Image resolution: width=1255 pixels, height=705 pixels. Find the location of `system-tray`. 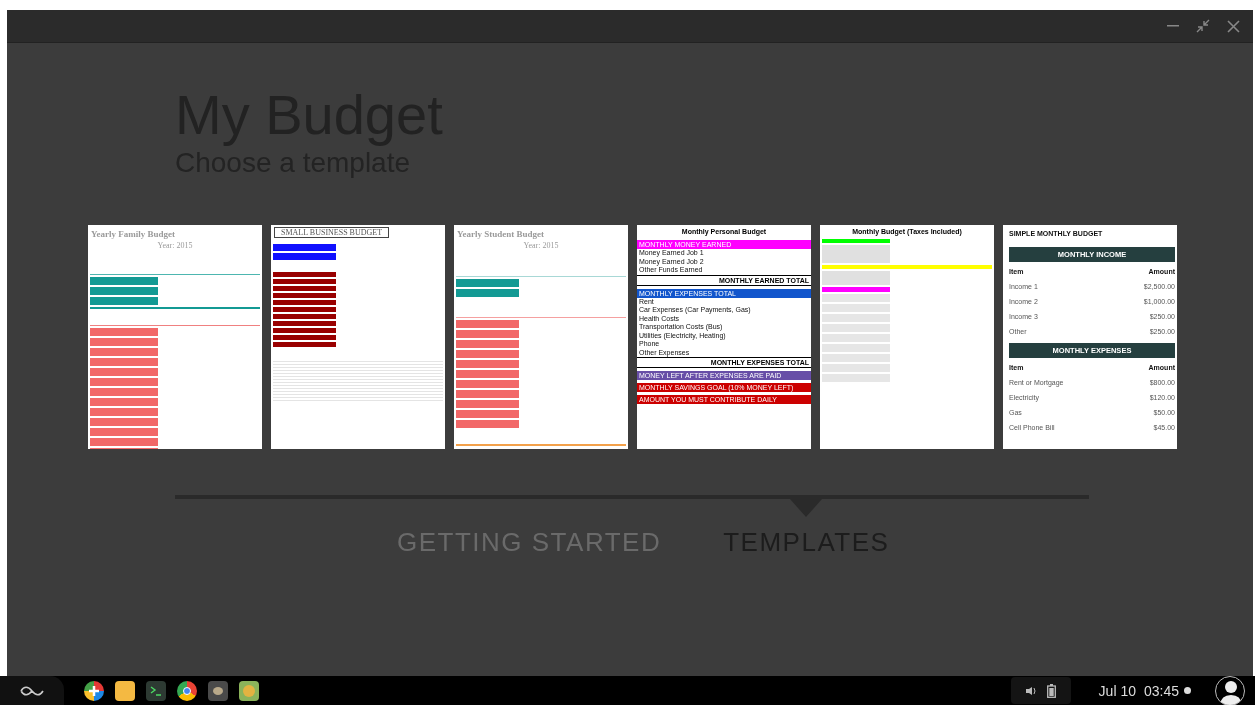

system-tray is located at coordinates (1040, 690).